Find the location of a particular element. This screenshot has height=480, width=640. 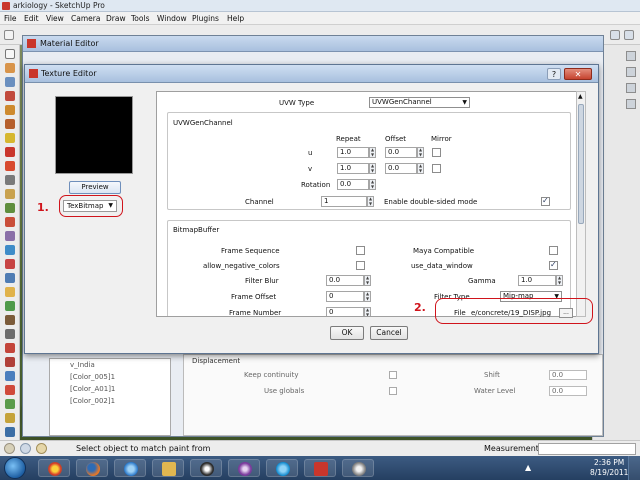

menu-tools: Tools is located at coordinates (140, 18).